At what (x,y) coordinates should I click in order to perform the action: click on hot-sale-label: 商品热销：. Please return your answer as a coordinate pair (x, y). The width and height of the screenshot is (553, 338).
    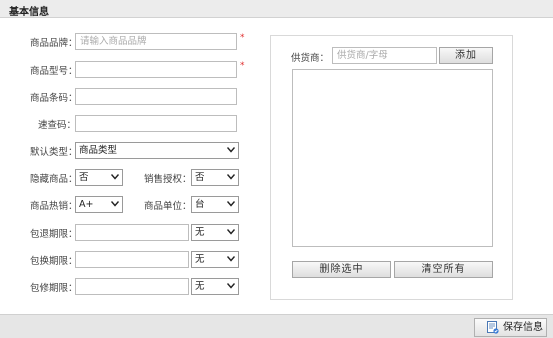
    Looking at the image, I should click on (54, 206).